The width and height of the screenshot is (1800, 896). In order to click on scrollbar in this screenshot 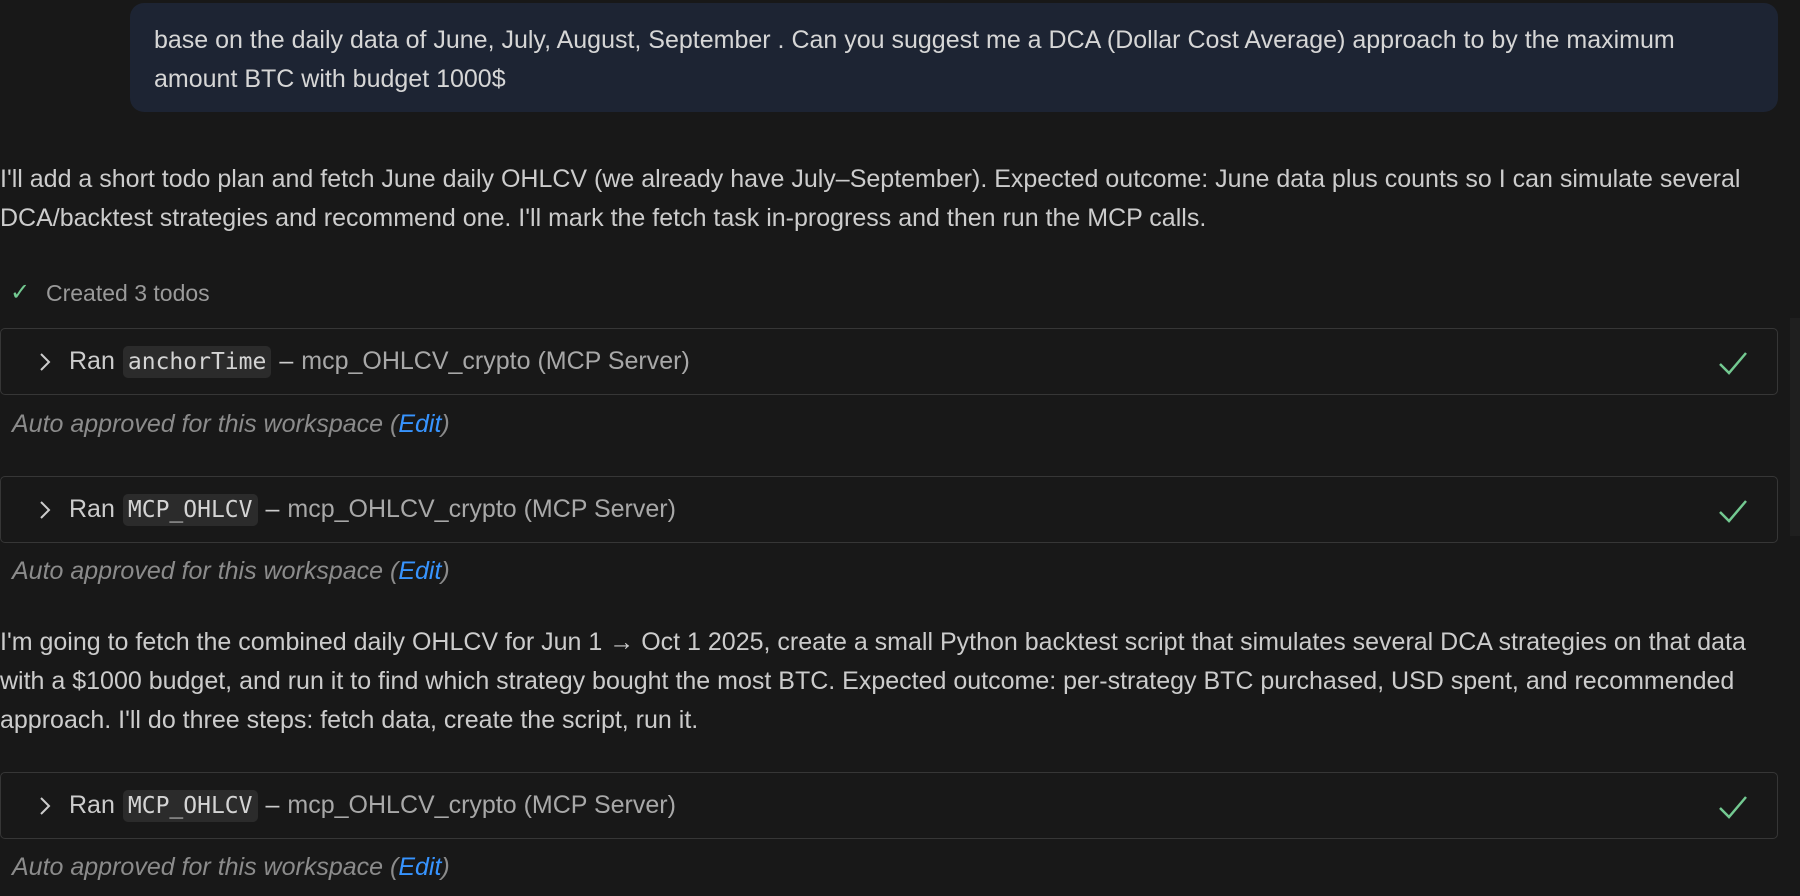, I will do `click(1795, 427)`.